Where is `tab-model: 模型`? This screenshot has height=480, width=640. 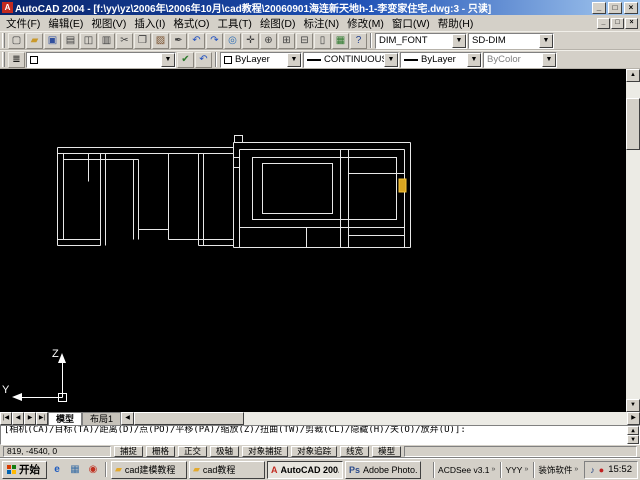
tab-model: 模型 is located at coordinates (65, 418).